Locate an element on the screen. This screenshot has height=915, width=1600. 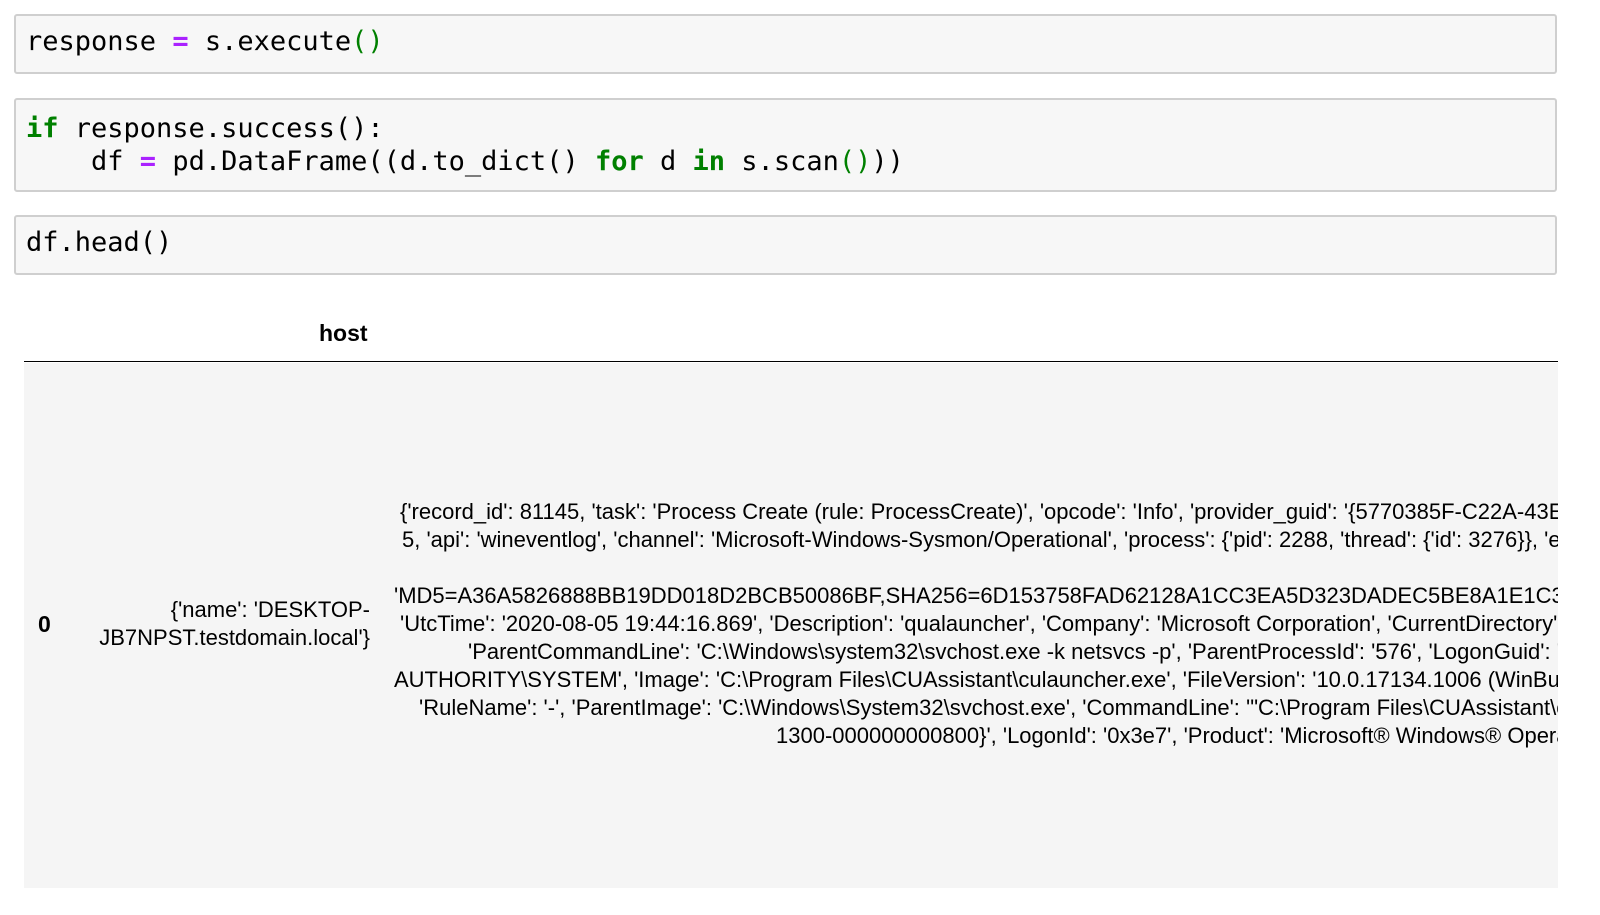
code-df-var: df is located at coordinates (83, 161).